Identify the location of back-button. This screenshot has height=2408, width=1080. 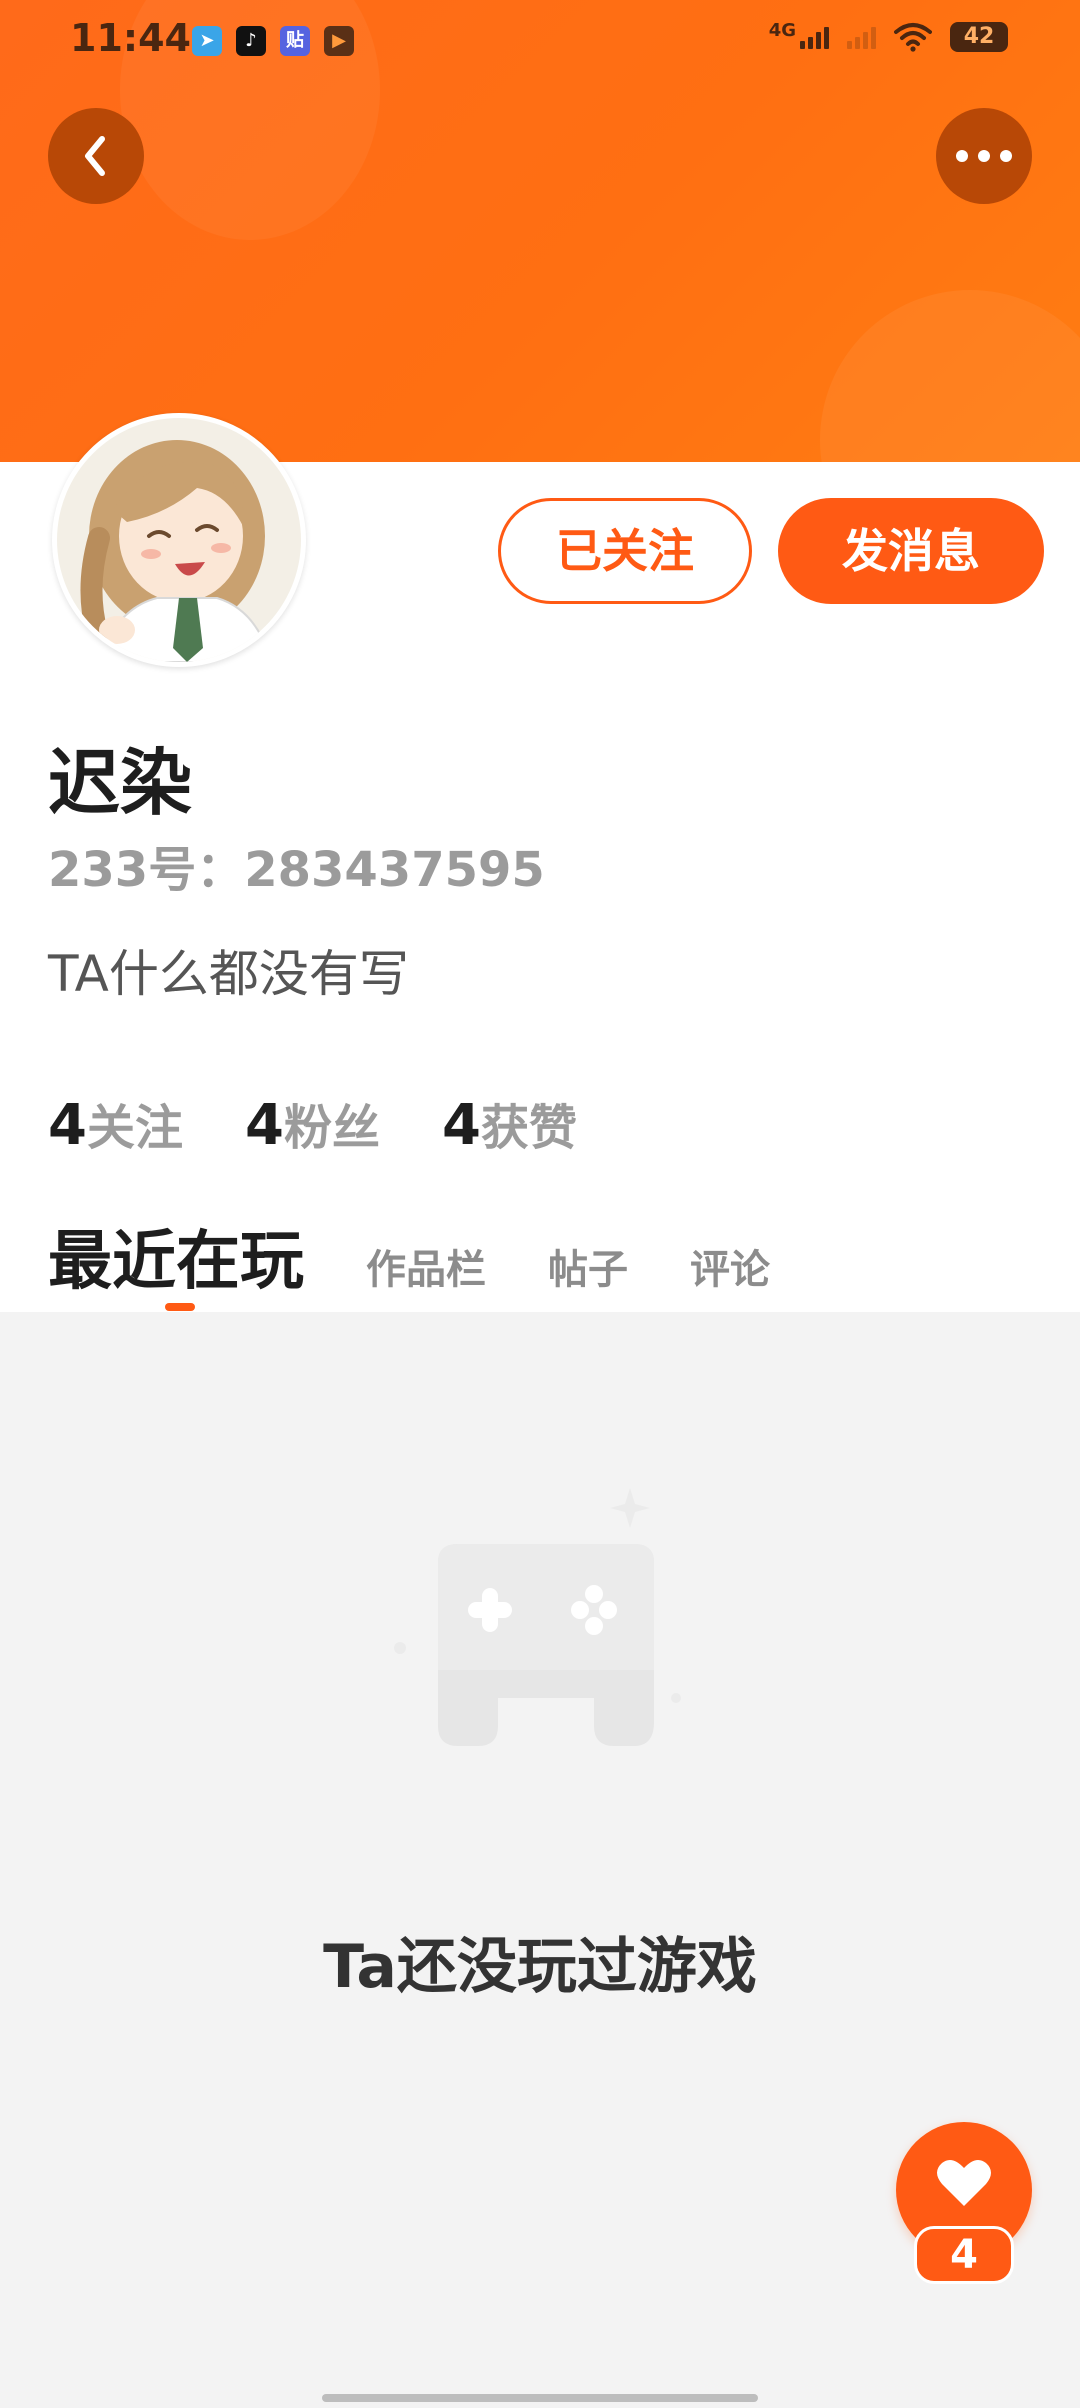
(96, 156).